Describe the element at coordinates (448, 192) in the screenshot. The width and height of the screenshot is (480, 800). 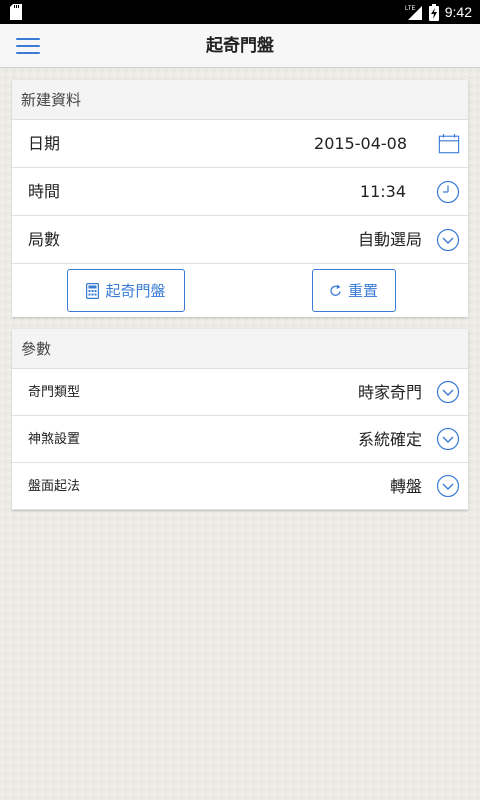
I see `clock-icon` at that location.